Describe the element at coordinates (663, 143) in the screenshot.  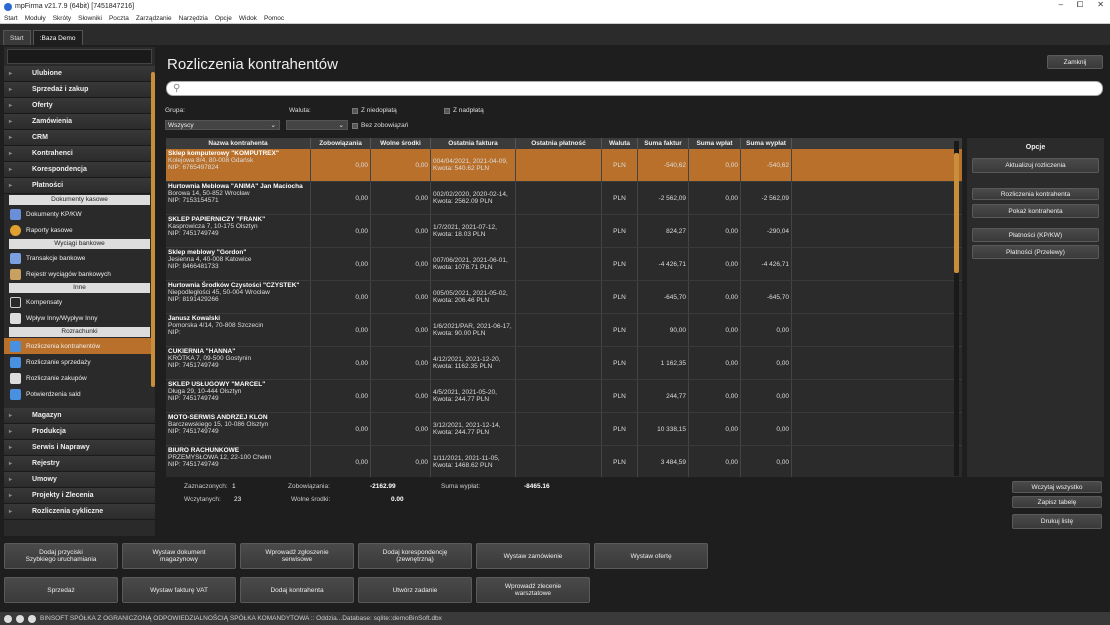
I see `column-header: Suma faktur` at that location.